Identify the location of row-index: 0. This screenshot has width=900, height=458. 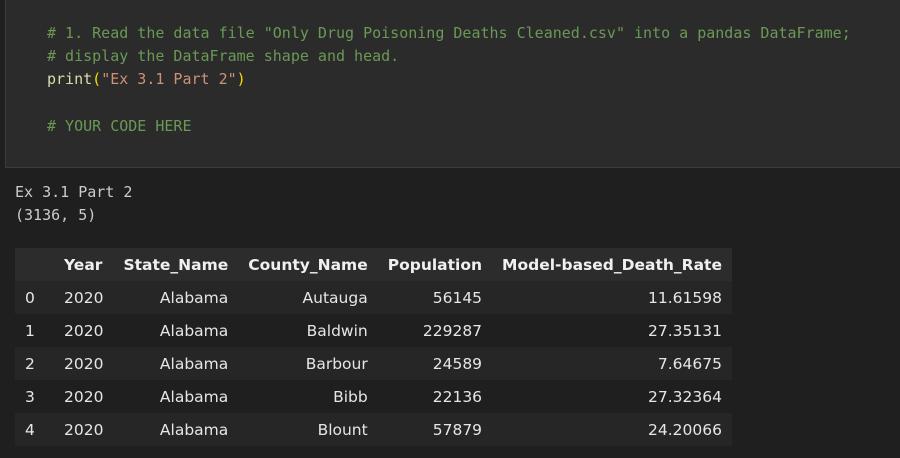
(30, 297).